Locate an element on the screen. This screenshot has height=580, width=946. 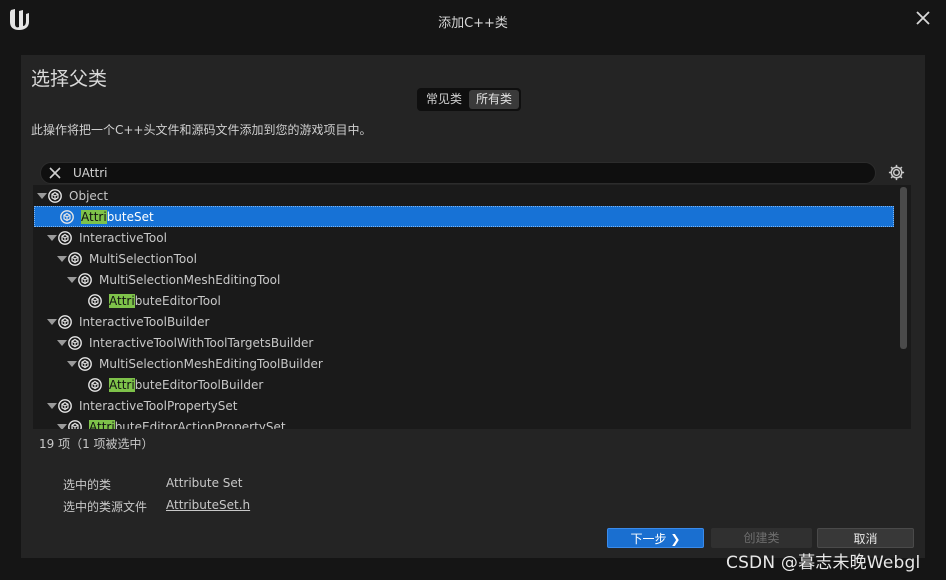
tree-row: InteractiveToolWithToolTargetsBuilder is located at coordinates (466, 342).